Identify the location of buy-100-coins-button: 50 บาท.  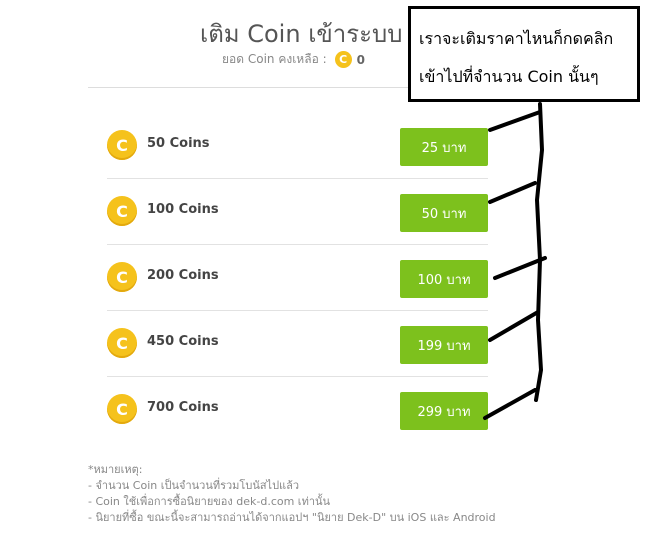
(444, 213).